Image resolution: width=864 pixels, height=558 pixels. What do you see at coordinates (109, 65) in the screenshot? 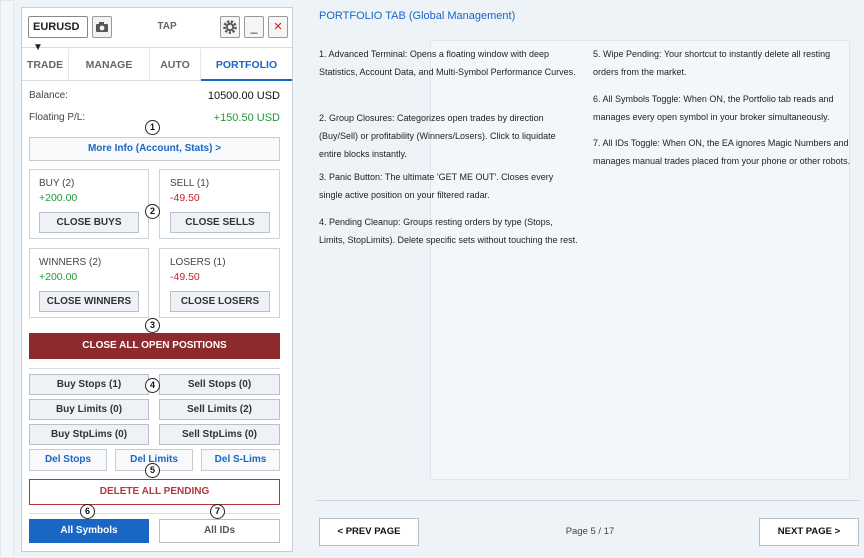
I see `tab-manage: MANAGE` at bounding box center [109, 65].